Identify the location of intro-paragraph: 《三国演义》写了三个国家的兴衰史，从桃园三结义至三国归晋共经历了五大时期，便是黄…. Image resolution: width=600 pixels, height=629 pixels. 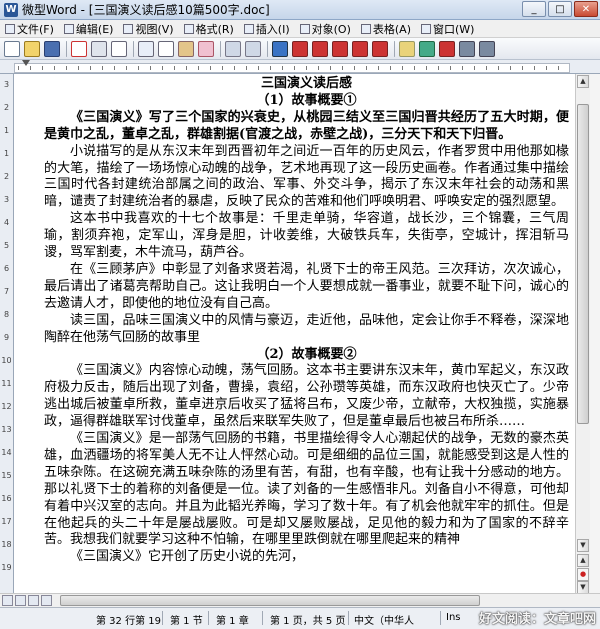
(306, 125).